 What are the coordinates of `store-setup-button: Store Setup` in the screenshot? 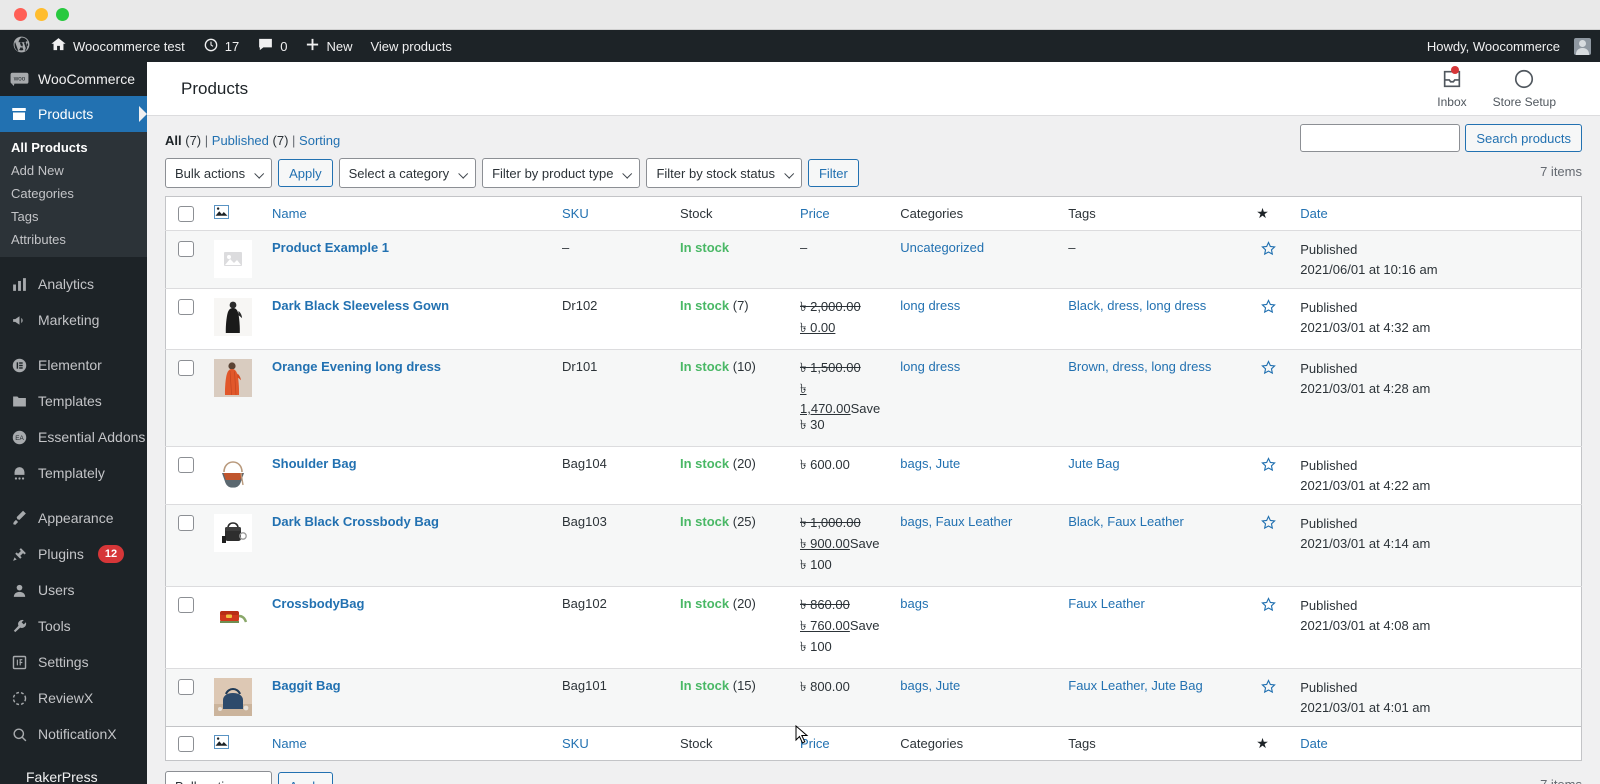 It's located at (1524, 88).